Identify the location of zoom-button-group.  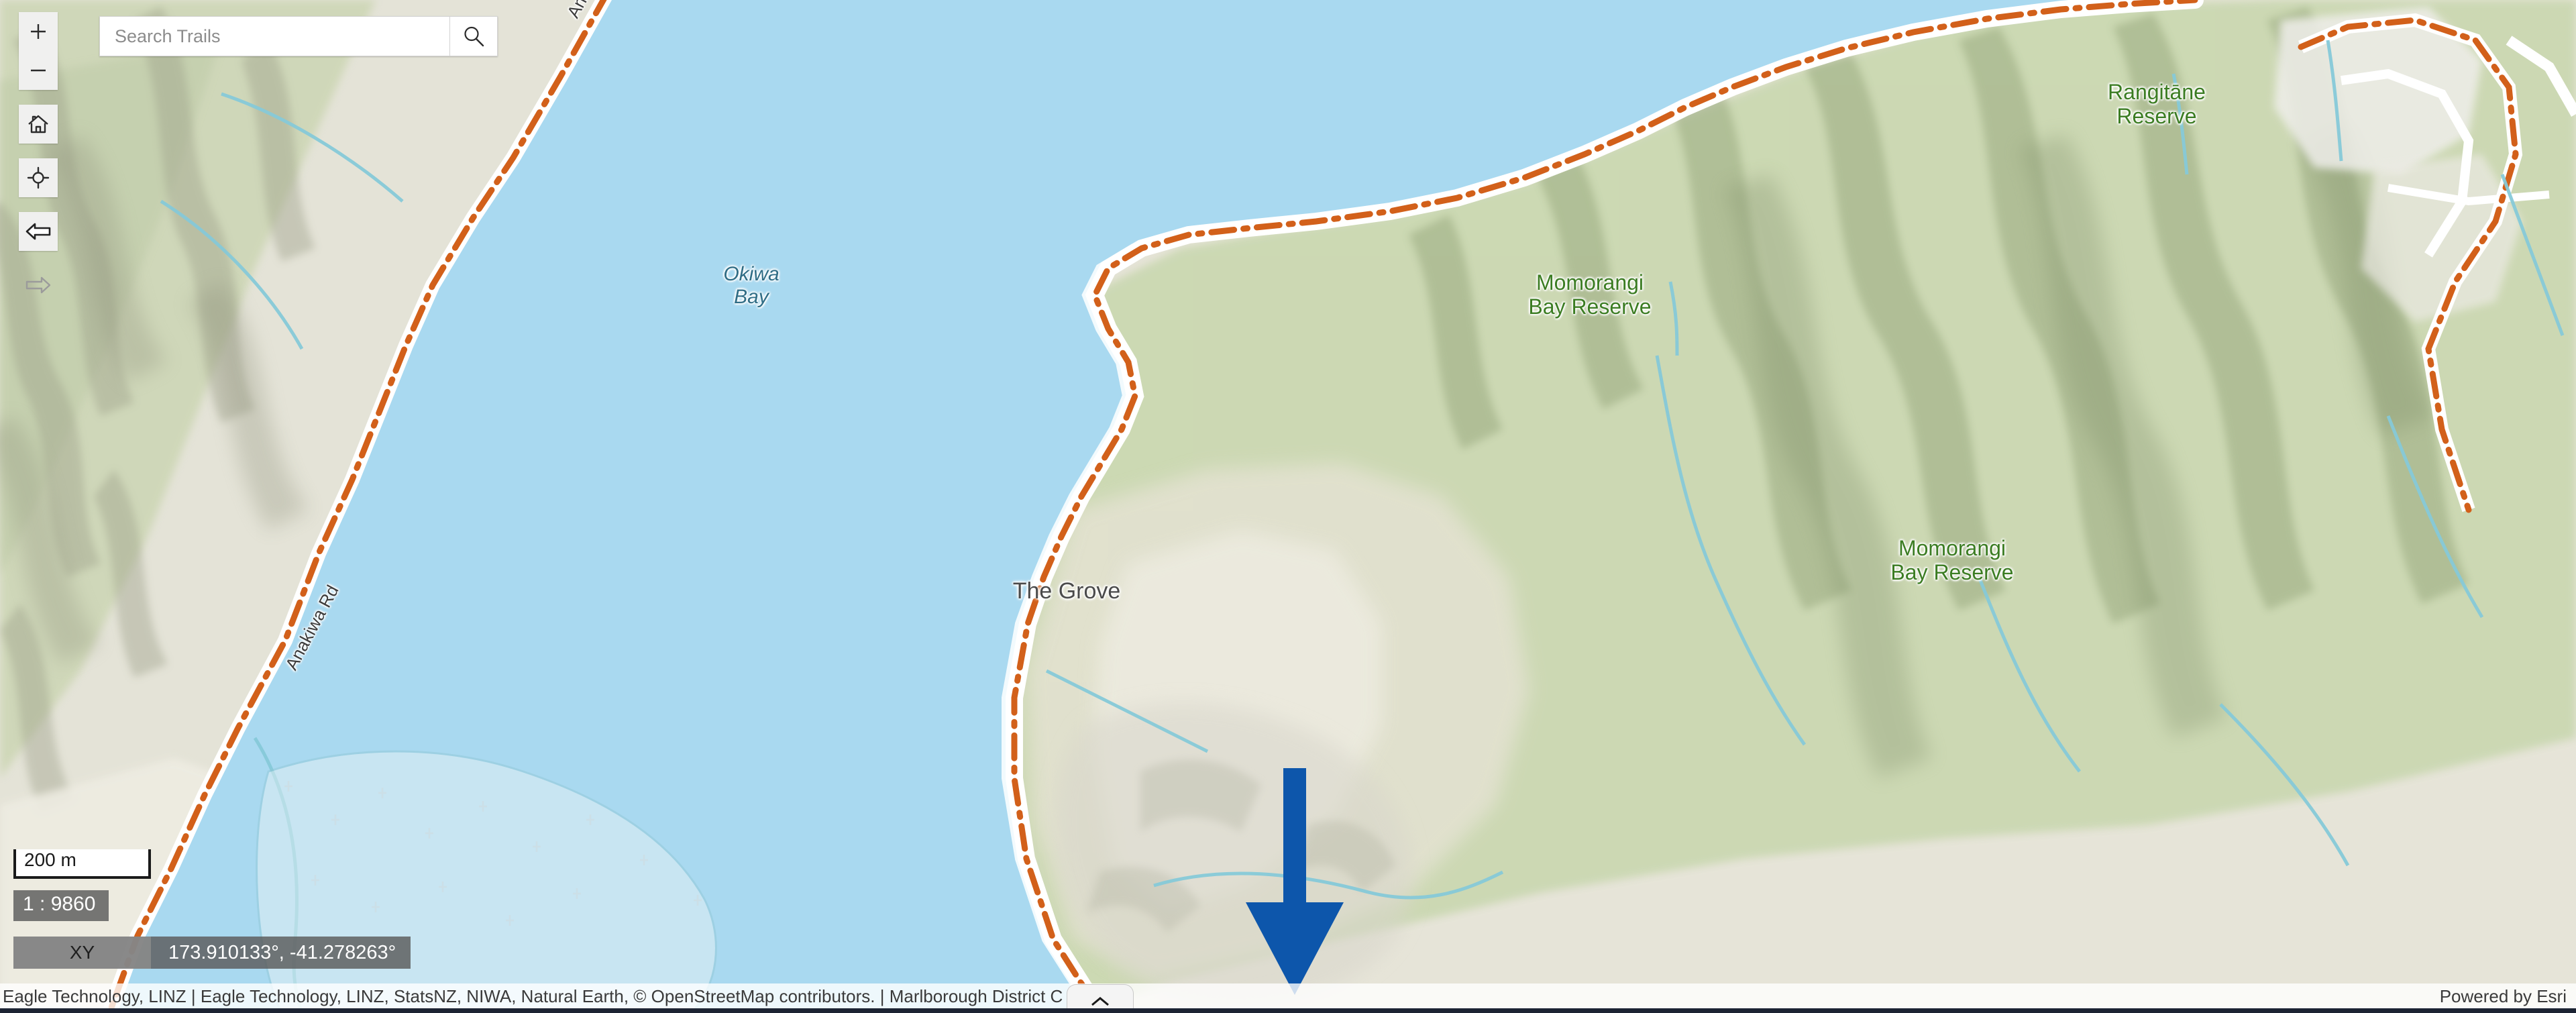
(38, 51).